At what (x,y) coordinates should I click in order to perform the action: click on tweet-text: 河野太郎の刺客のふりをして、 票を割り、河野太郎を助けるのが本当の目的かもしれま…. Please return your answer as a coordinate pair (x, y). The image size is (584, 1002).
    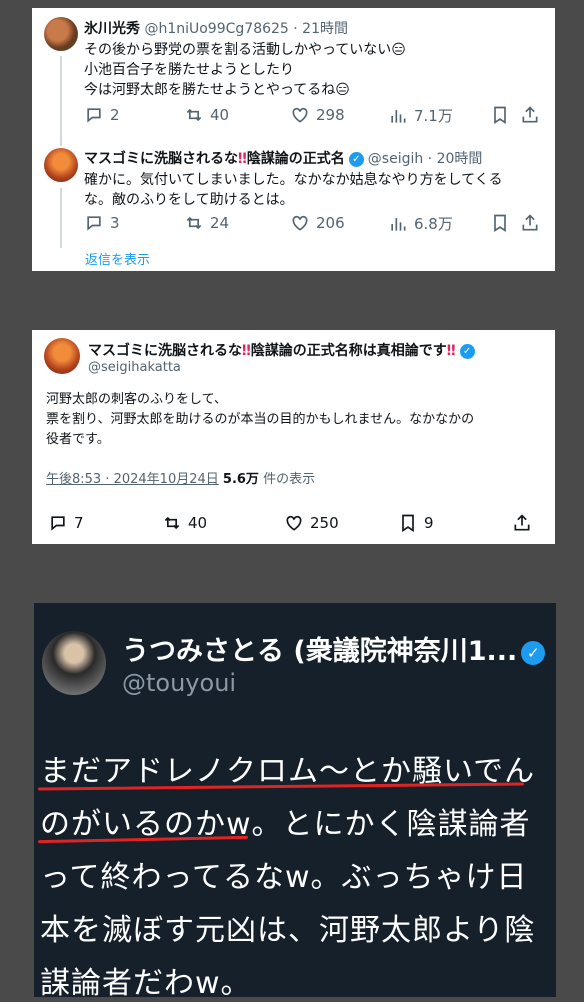
    Looking at the image, I should click on (260, 419).